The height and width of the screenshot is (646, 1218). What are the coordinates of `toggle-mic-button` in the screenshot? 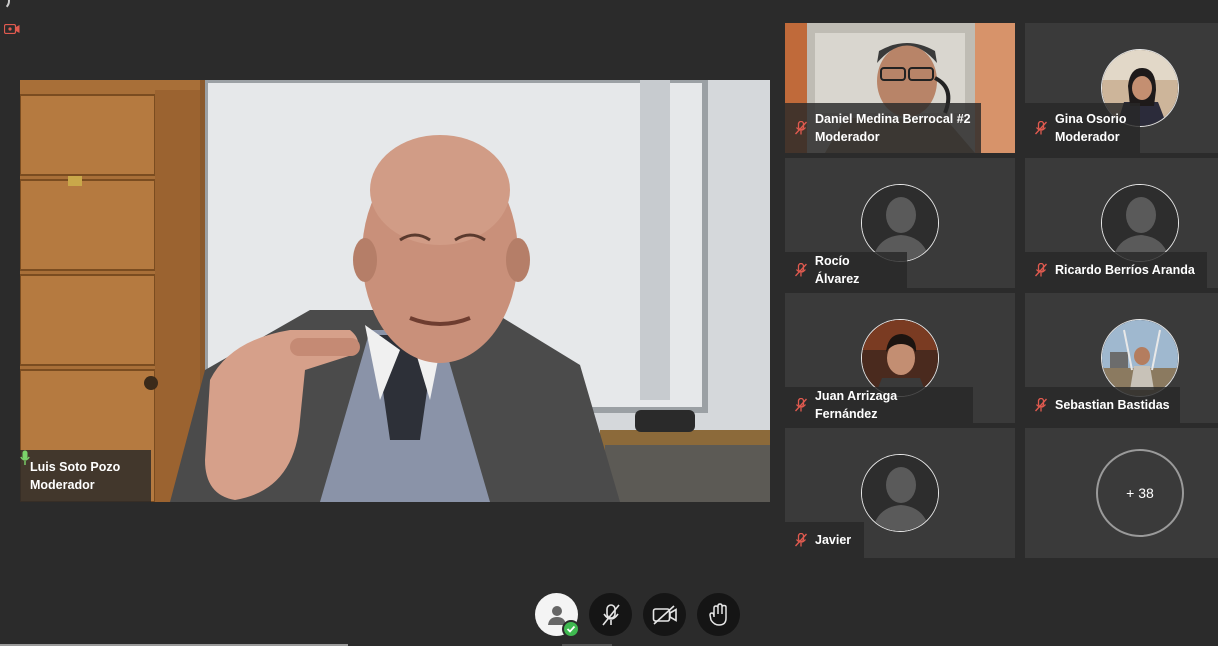 It's located at (610, 614).